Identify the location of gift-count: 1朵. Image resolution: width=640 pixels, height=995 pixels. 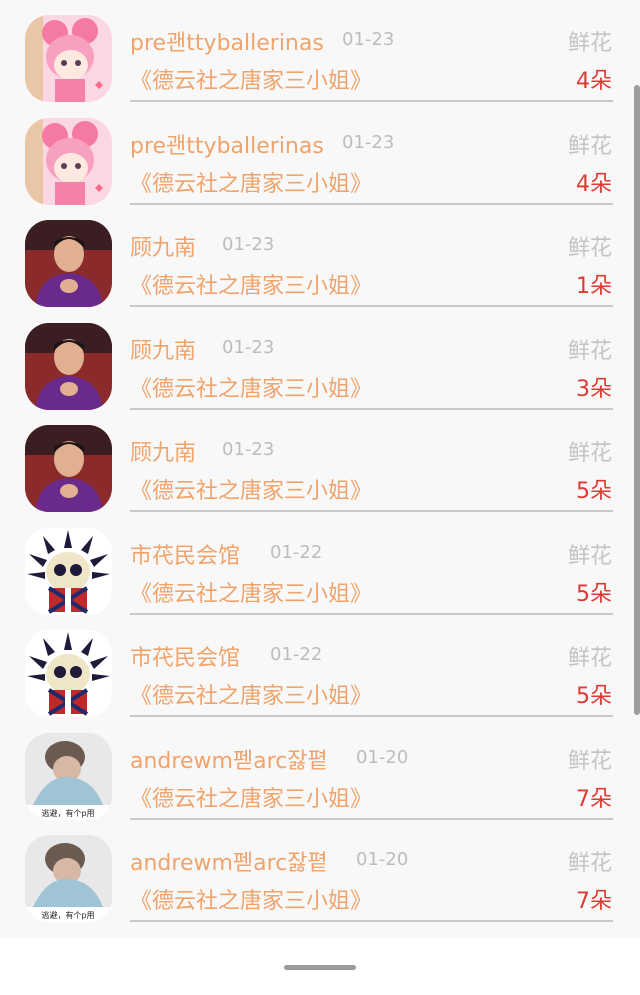
(594, 286).